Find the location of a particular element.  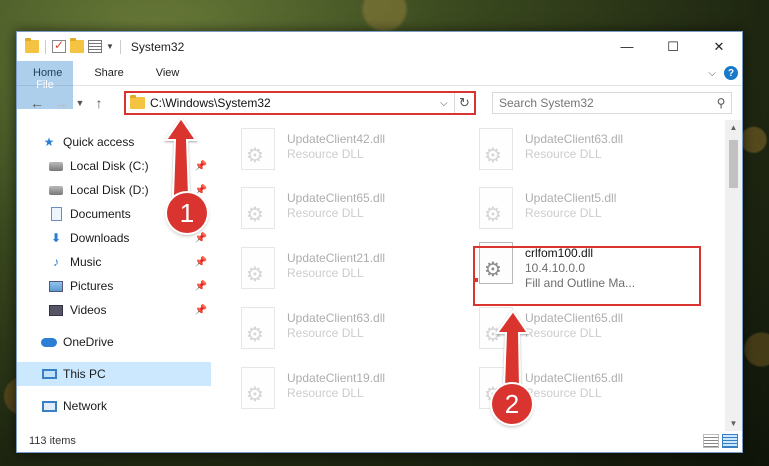

refresh-icon: ↻ is located at coordinates (464, 103).